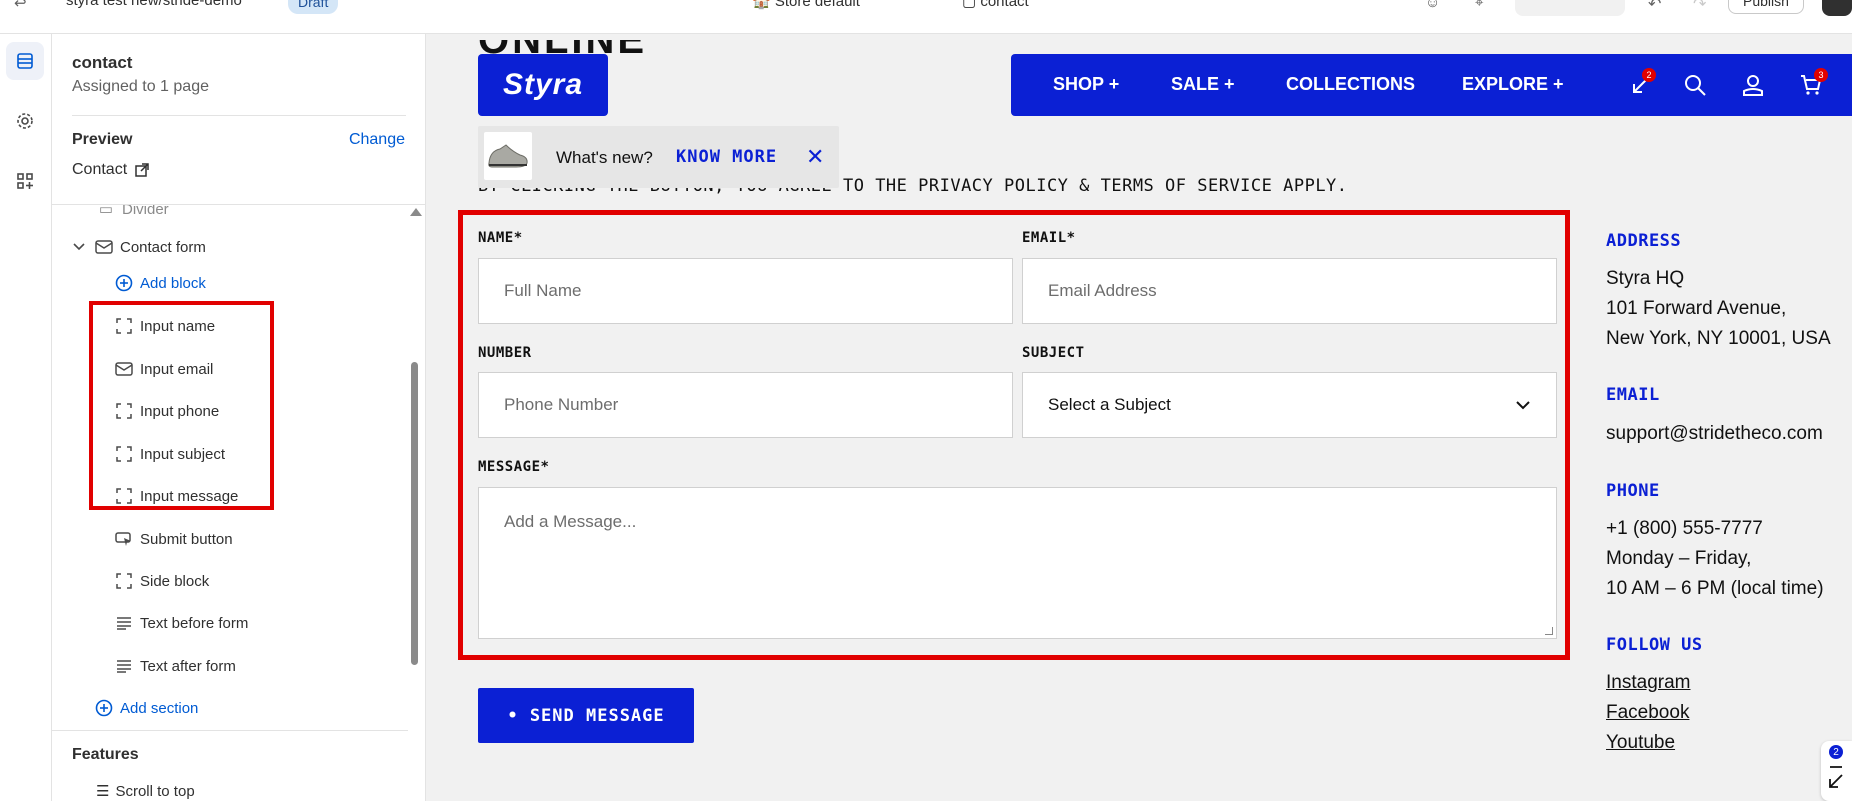 The height and width of the screenshot is (801, 1852). What do you see at coordinates (1837, 8) in the screenshot?
I see `more-actions-button` at bounding box center [1837, 8].